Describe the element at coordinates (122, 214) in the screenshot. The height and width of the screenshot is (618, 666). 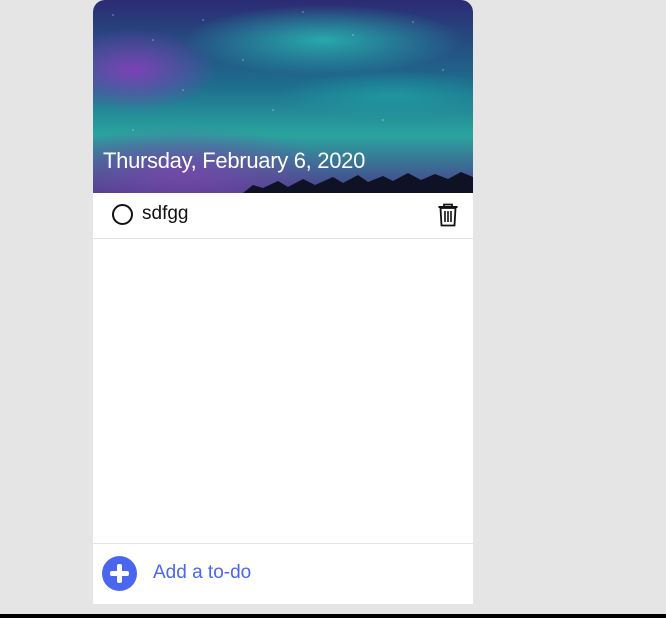
I see `circle-icon` at that location.